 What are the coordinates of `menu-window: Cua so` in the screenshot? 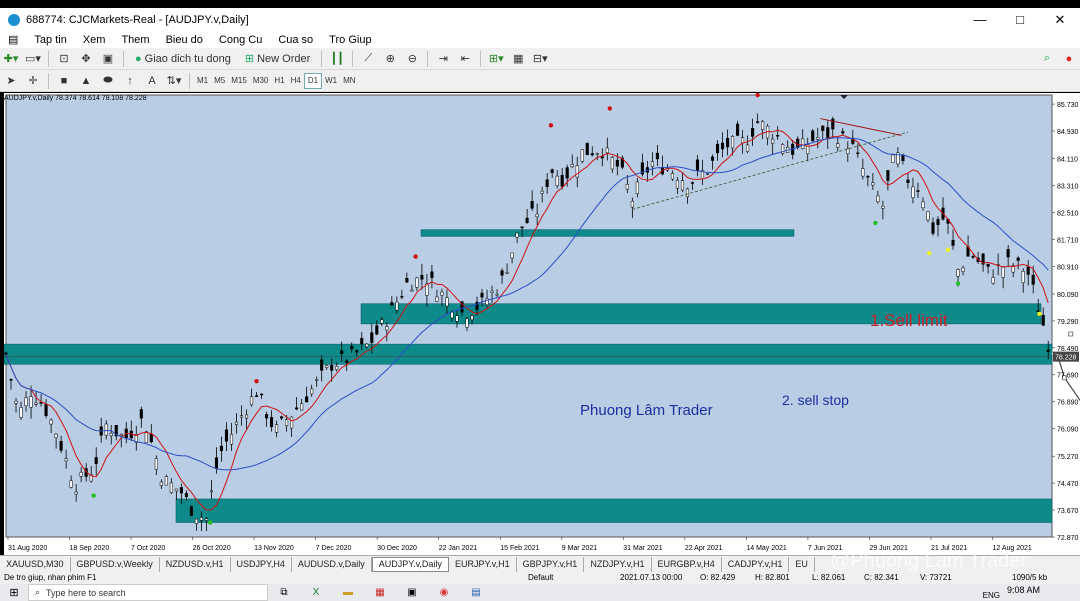 It's located at (295, 40).